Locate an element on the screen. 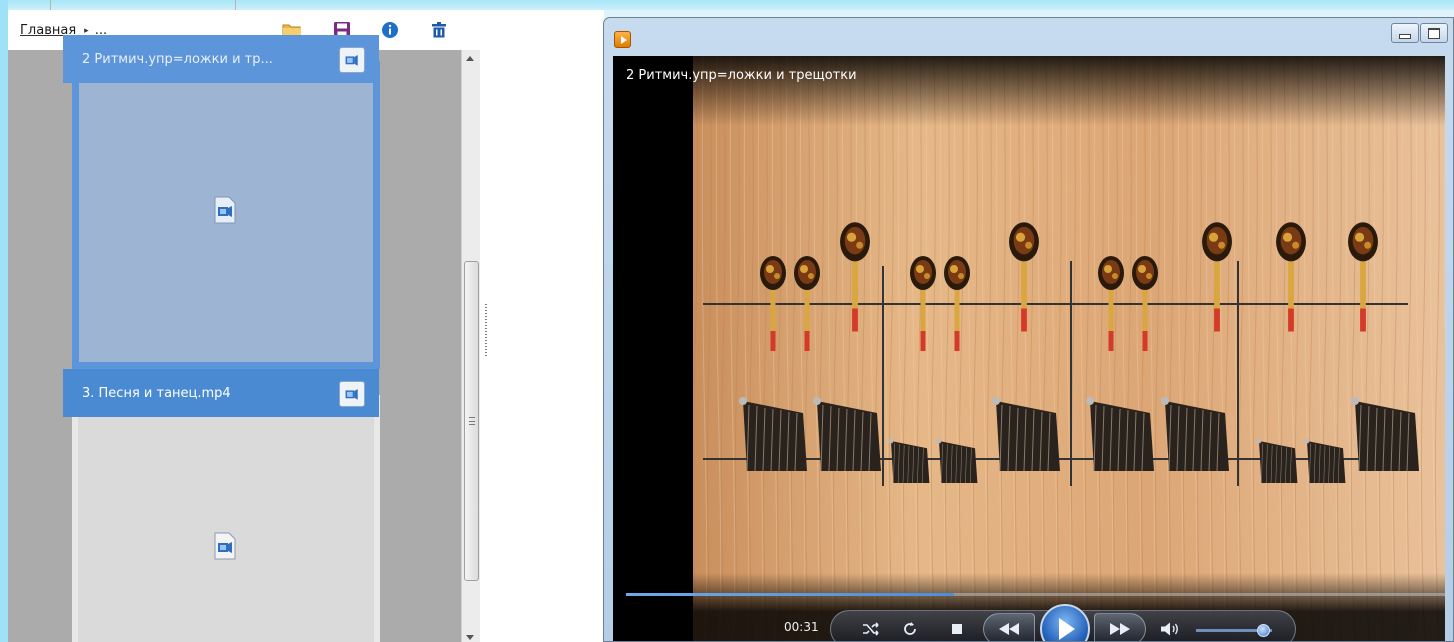 This screenshot has width=1454, height=642. maximize-button is located at coordinates (1434, 33).